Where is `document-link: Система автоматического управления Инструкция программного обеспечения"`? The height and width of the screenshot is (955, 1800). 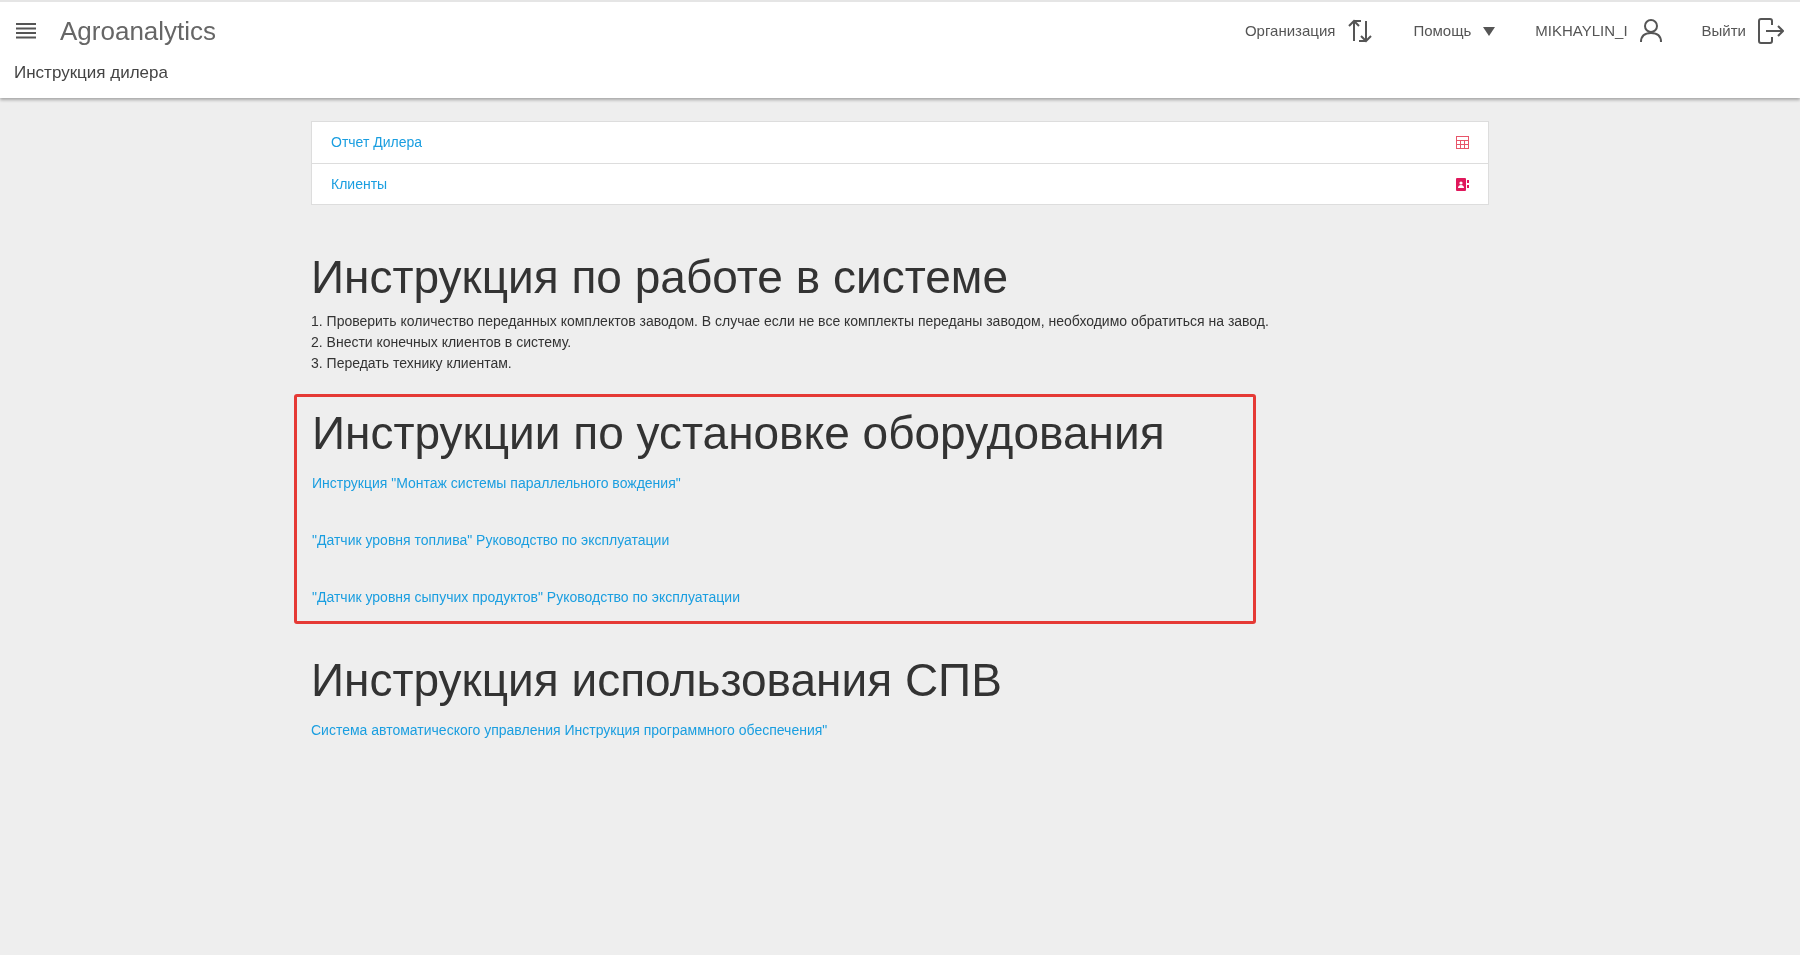
document-link: Система автоматического управления Инструкция программного обеспечения" is located at coordinates (569, 730).